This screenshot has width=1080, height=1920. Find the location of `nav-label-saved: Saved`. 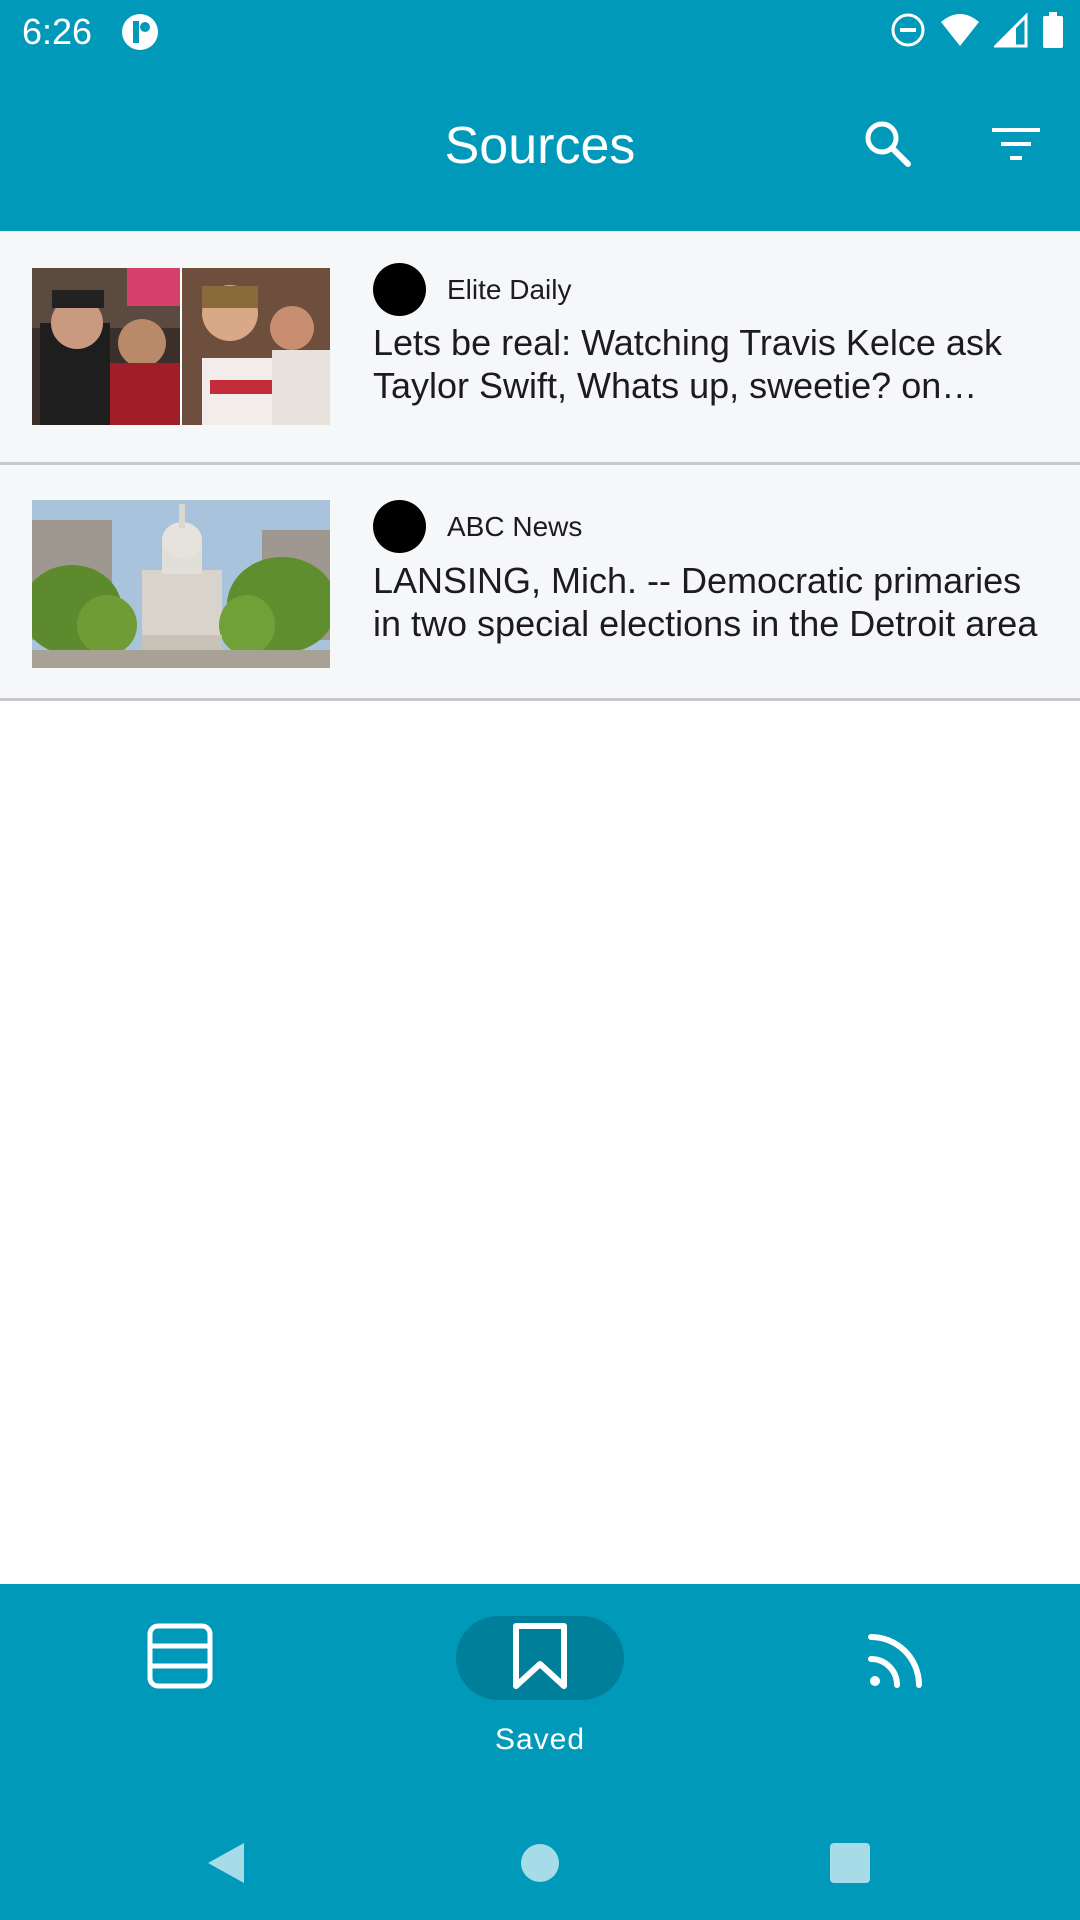

nav-label-saved: Saved is located at coordinates (540, 1739).